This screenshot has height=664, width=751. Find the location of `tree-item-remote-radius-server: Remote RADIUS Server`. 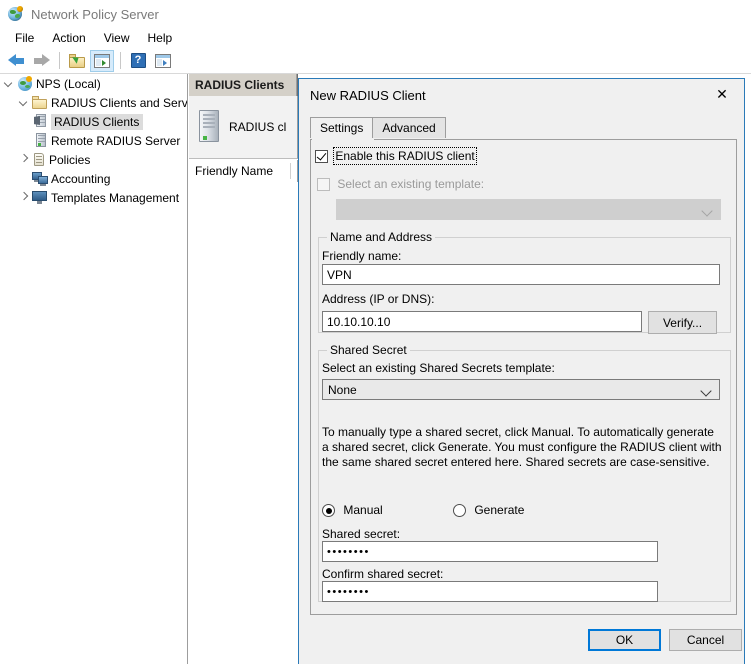

tree-item-remote-radius-server: Remote RADIUS Server is located at coordinates (93, 140).